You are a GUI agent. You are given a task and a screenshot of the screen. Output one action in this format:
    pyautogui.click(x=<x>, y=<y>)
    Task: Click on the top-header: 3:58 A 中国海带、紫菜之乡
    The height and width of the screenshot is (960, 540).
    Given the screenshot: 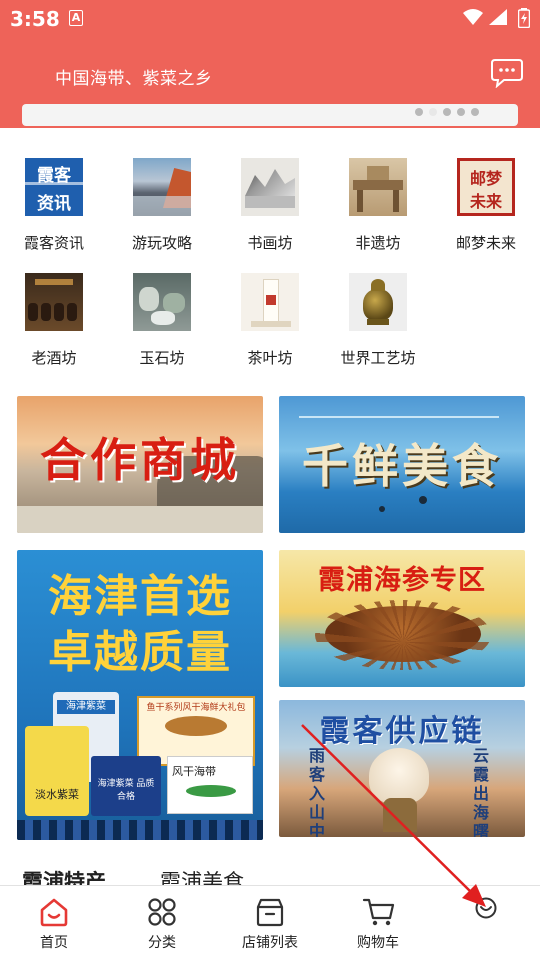 What is the action you would take?
    pyautogui.click(x=270, y=64)
    